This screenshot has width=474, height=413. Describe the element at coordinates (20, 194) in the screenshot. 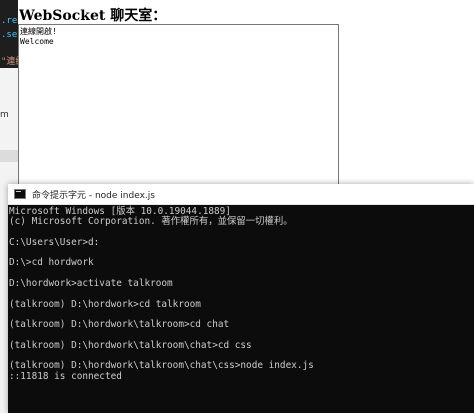

I see `command-prompt-icon` at that location.